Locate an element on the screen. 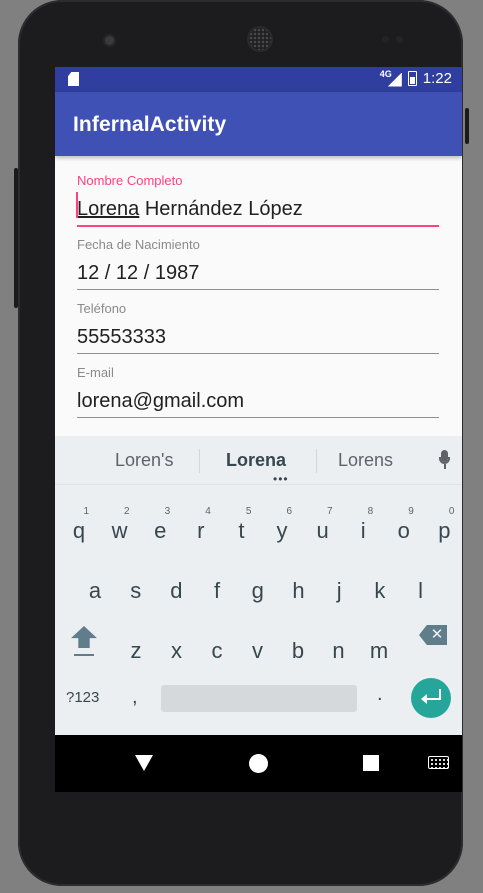 The image size is (483, 893). key-number-hint: 7 is located at coordinates (330, 511).